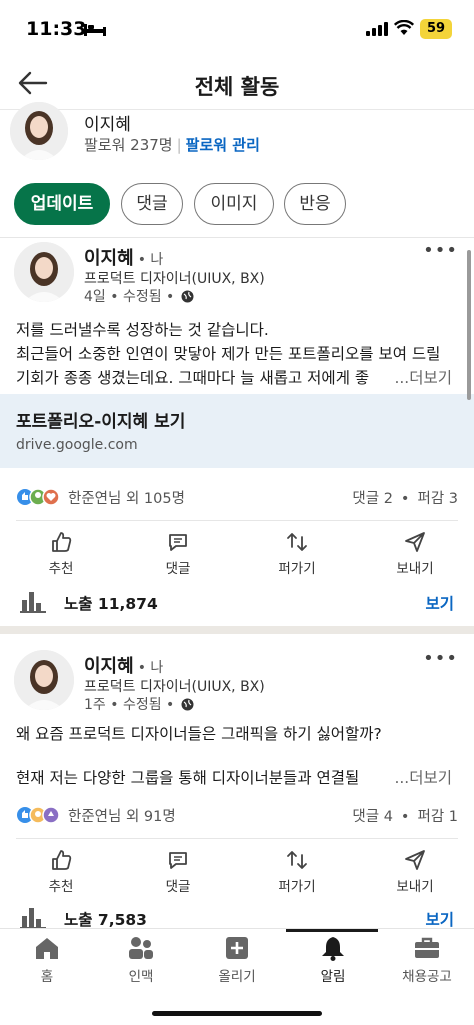 The width and height of the screenshot is (474, 1025). Describe the element at coordinates (178, 887) in the screenshot. I see `comment-label: 댓글` at that location.